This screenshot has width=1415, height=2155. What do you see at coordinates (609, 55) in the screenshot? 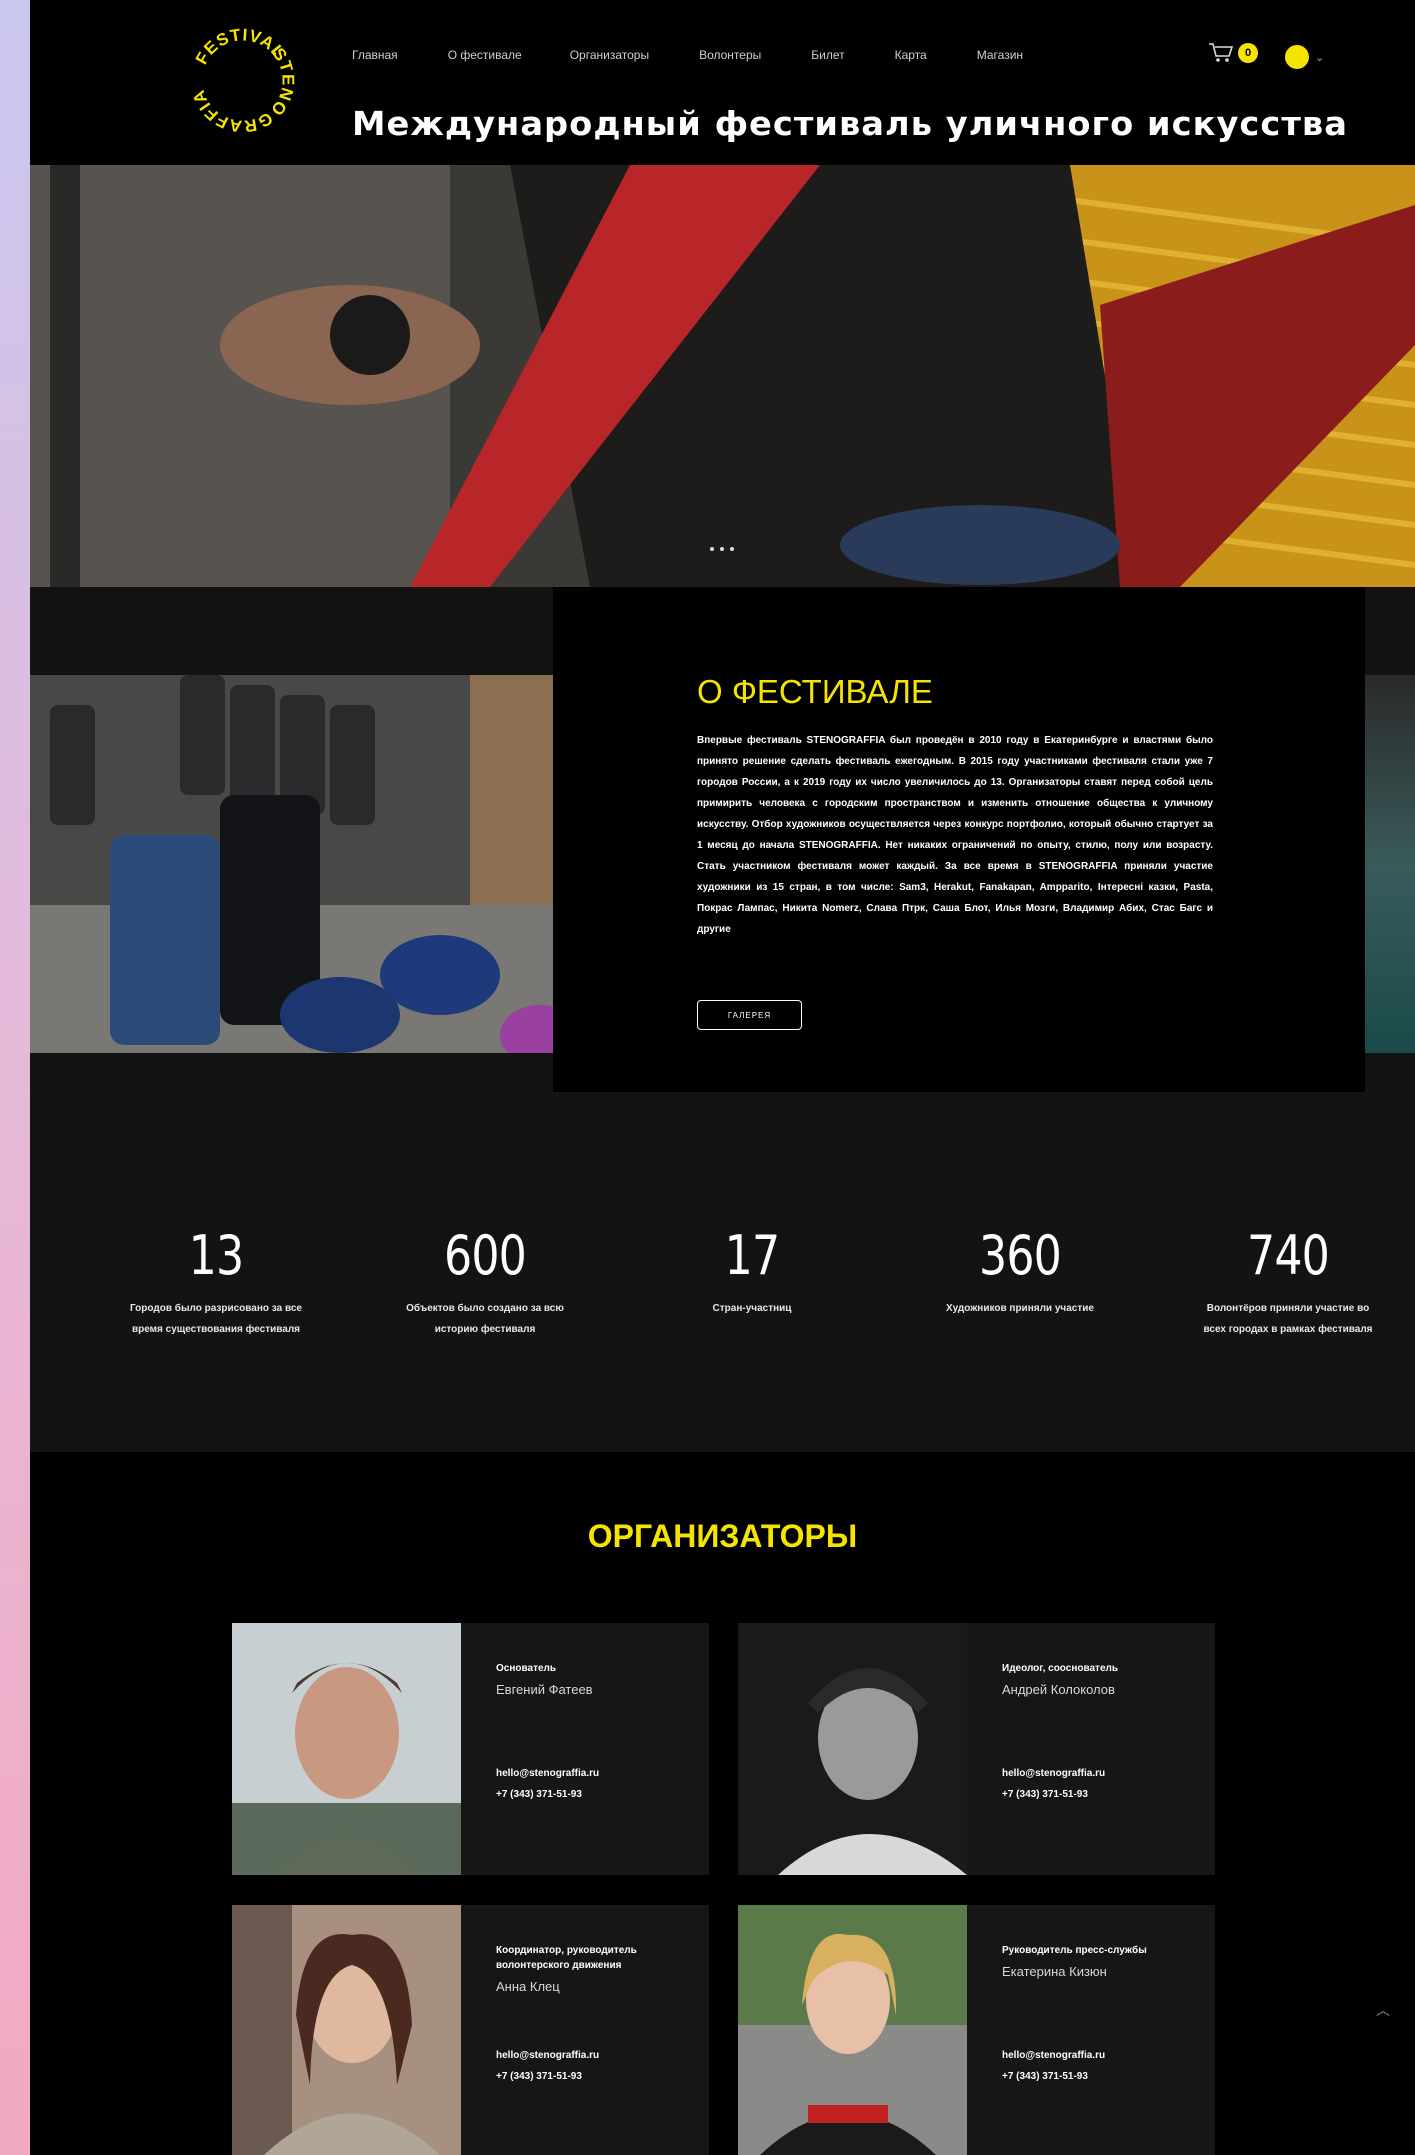
I see `nav-item-organizers: Организаторы` at bounding box center [609, 55].